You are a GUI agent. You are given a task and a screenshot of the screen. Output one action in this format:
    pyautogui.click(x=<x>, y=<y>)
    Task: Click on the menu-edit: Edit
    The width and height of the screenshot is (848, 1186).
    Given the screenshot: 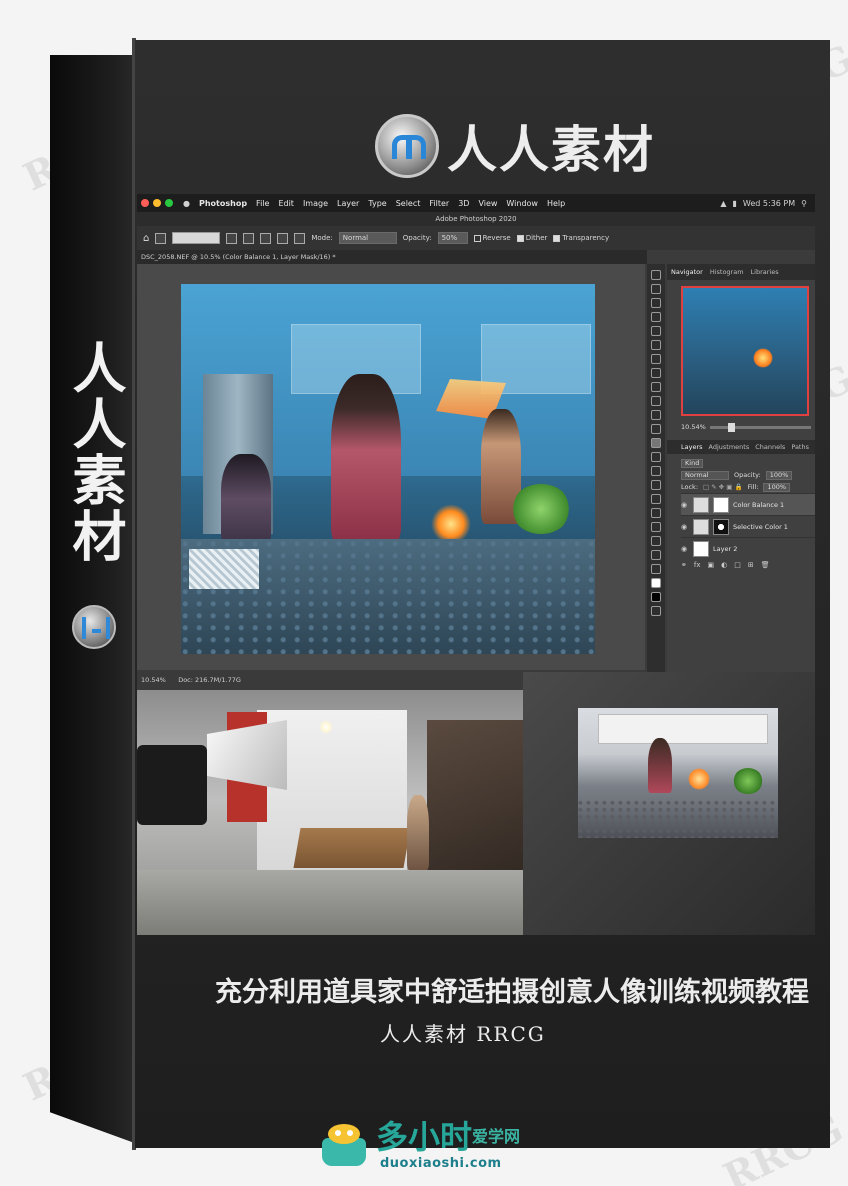 What is the action you would take?
    pyautogui.click(x=286, y=203)
    